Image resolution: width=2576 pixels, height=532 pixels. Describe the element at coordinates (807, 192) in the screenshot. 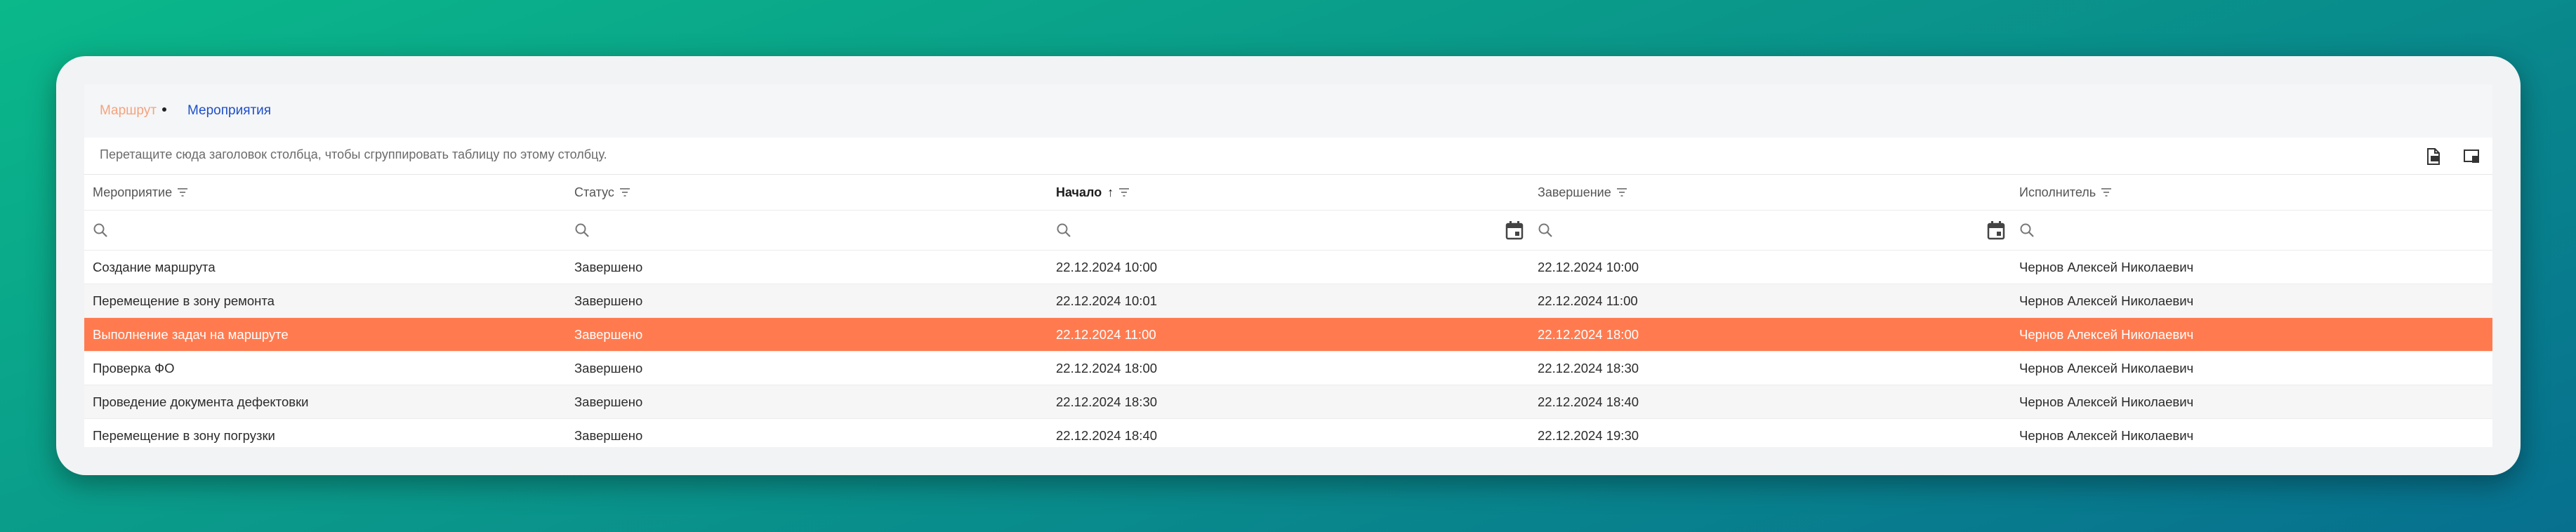

I see `column-header-status: Статус` at that location.